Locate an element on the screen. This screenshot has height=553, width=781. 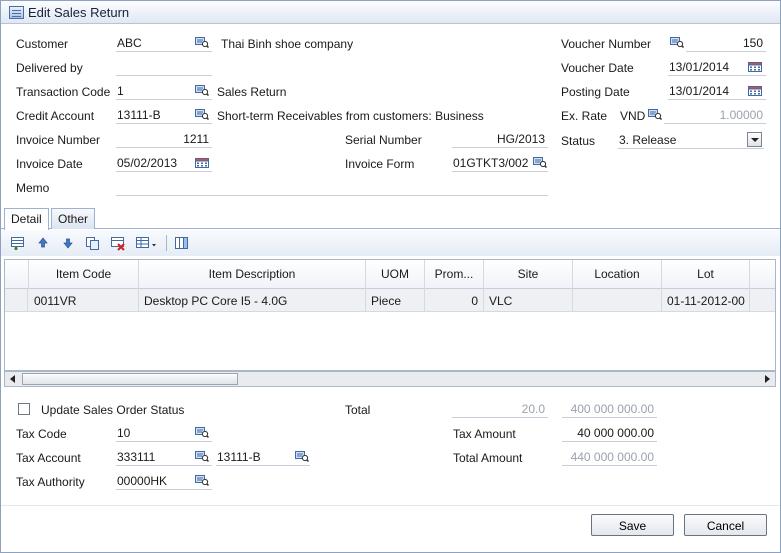
ex-rate-label: Ex. Rate is located at coordinates (584, 116).